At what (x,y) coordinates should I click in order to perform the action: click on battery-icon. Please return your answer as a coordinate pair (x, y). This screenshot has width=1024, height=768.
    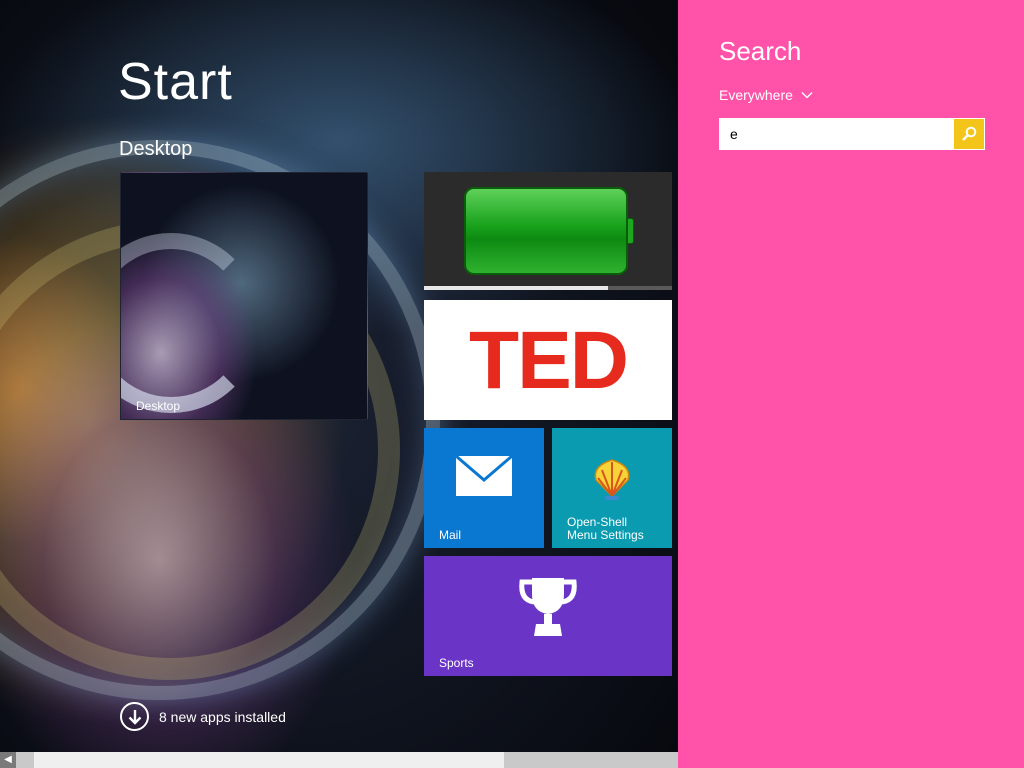
    Looking at the image, I should click on (546, 231).